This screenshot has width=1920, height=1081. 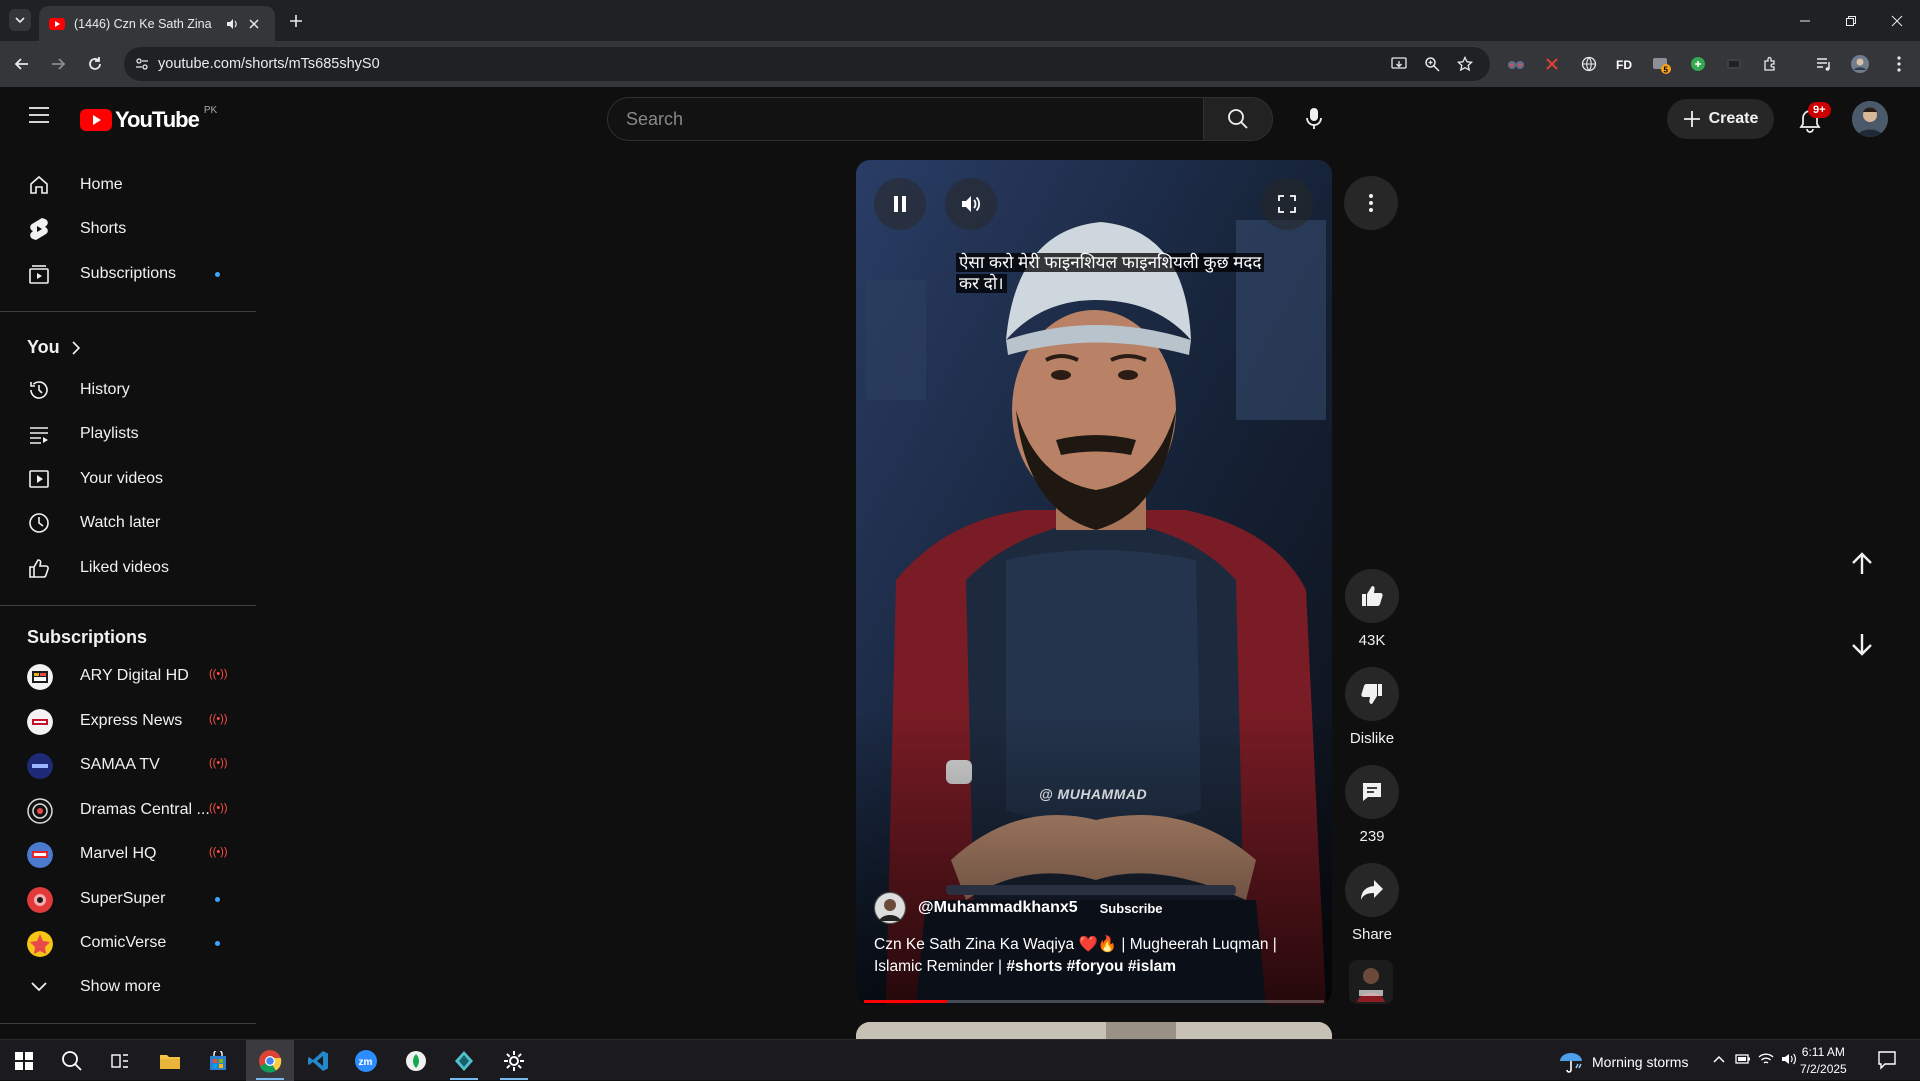 What do you see at coordinates (128, 987) in the screenshot?
I see `sidebar-show-more: Show more` at bounding box center [128, 987].